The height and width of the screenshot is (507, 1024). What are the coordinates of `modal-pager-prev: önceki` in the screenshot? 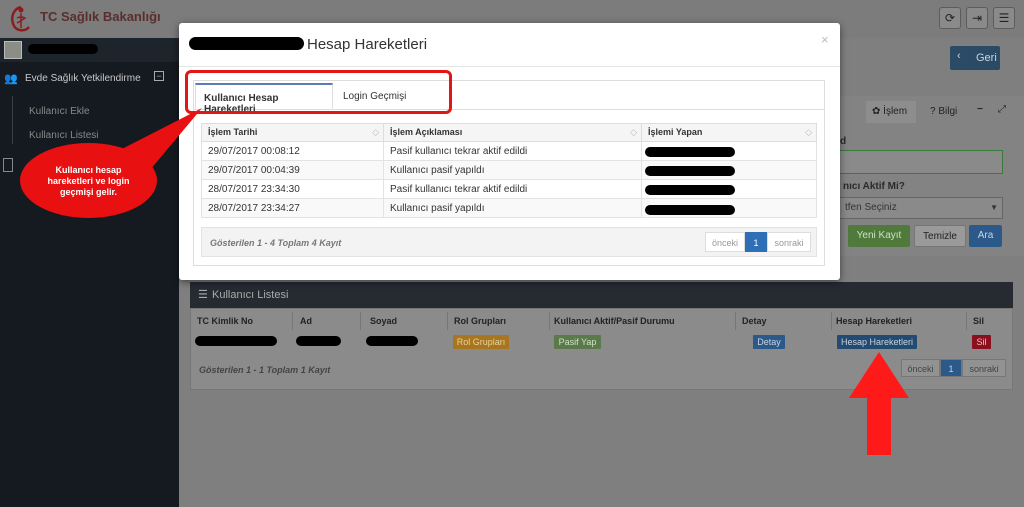 It's located at (725, 242).